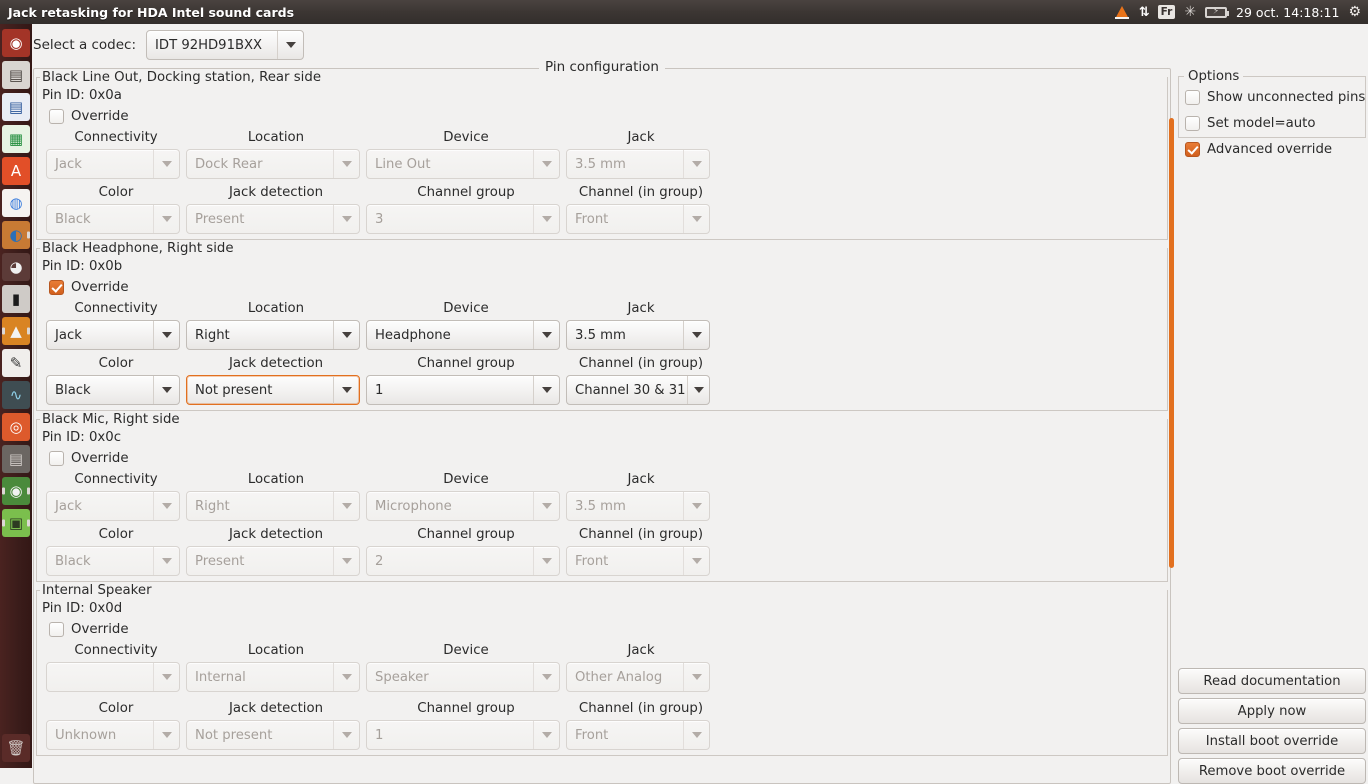 Image resolution: width=1368 pixels, height=784 pixels. Describe the element at coordinates (1171, 343) in the screenshot. I see `vertical-scrollbar` at that location.